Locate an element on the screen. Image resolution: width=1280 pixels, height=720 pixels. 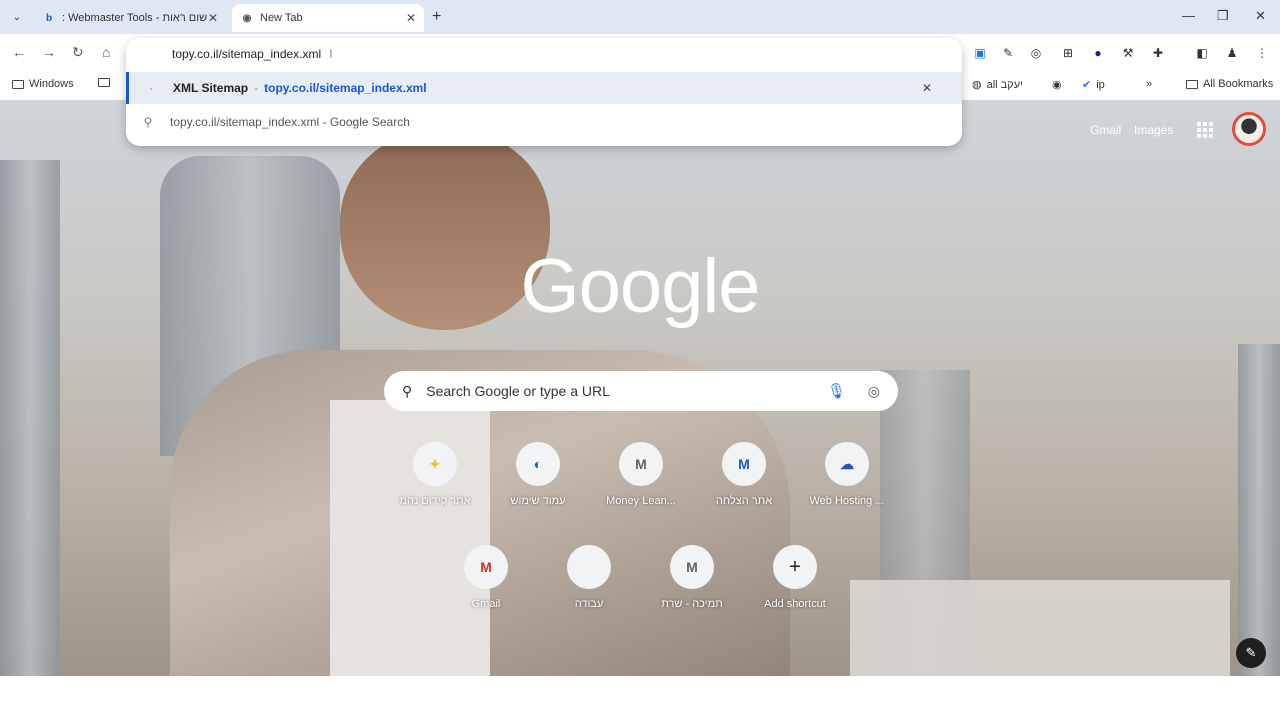
chevron-double-icon: » is located at coordinates (1149, 84).